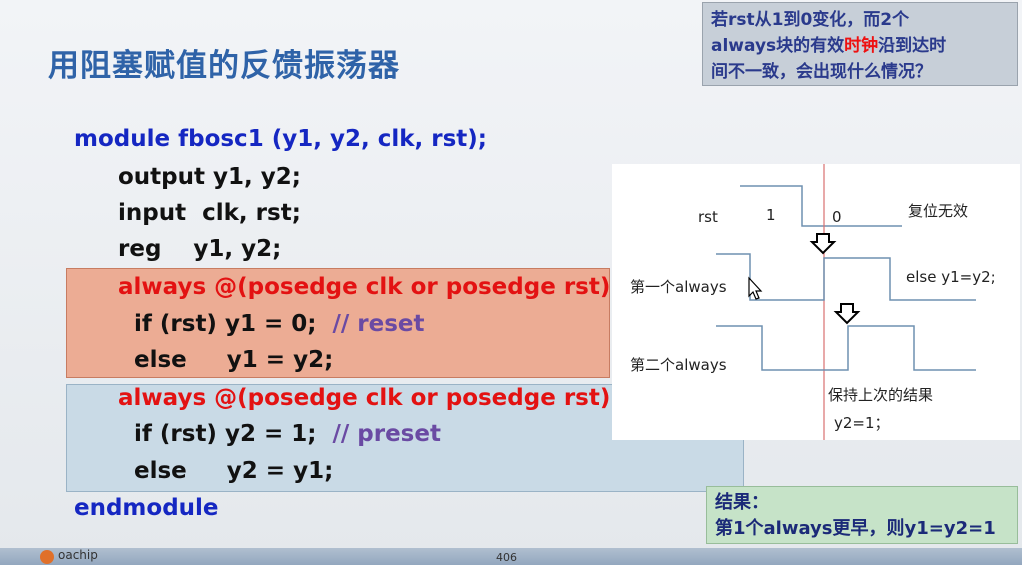 The image size is (1022, 565). I want to click on code-else-2: else y2 = y1;, so click(234, 471).